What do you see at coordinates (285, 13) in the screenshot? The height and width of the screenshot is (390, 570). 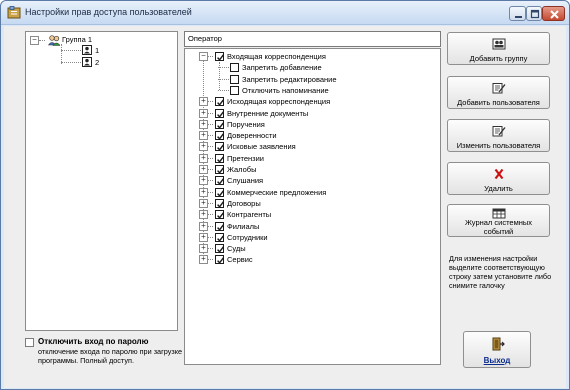 I see `title-bar: Настройки прав доступа пользователей` at bounding box center [285, 13].